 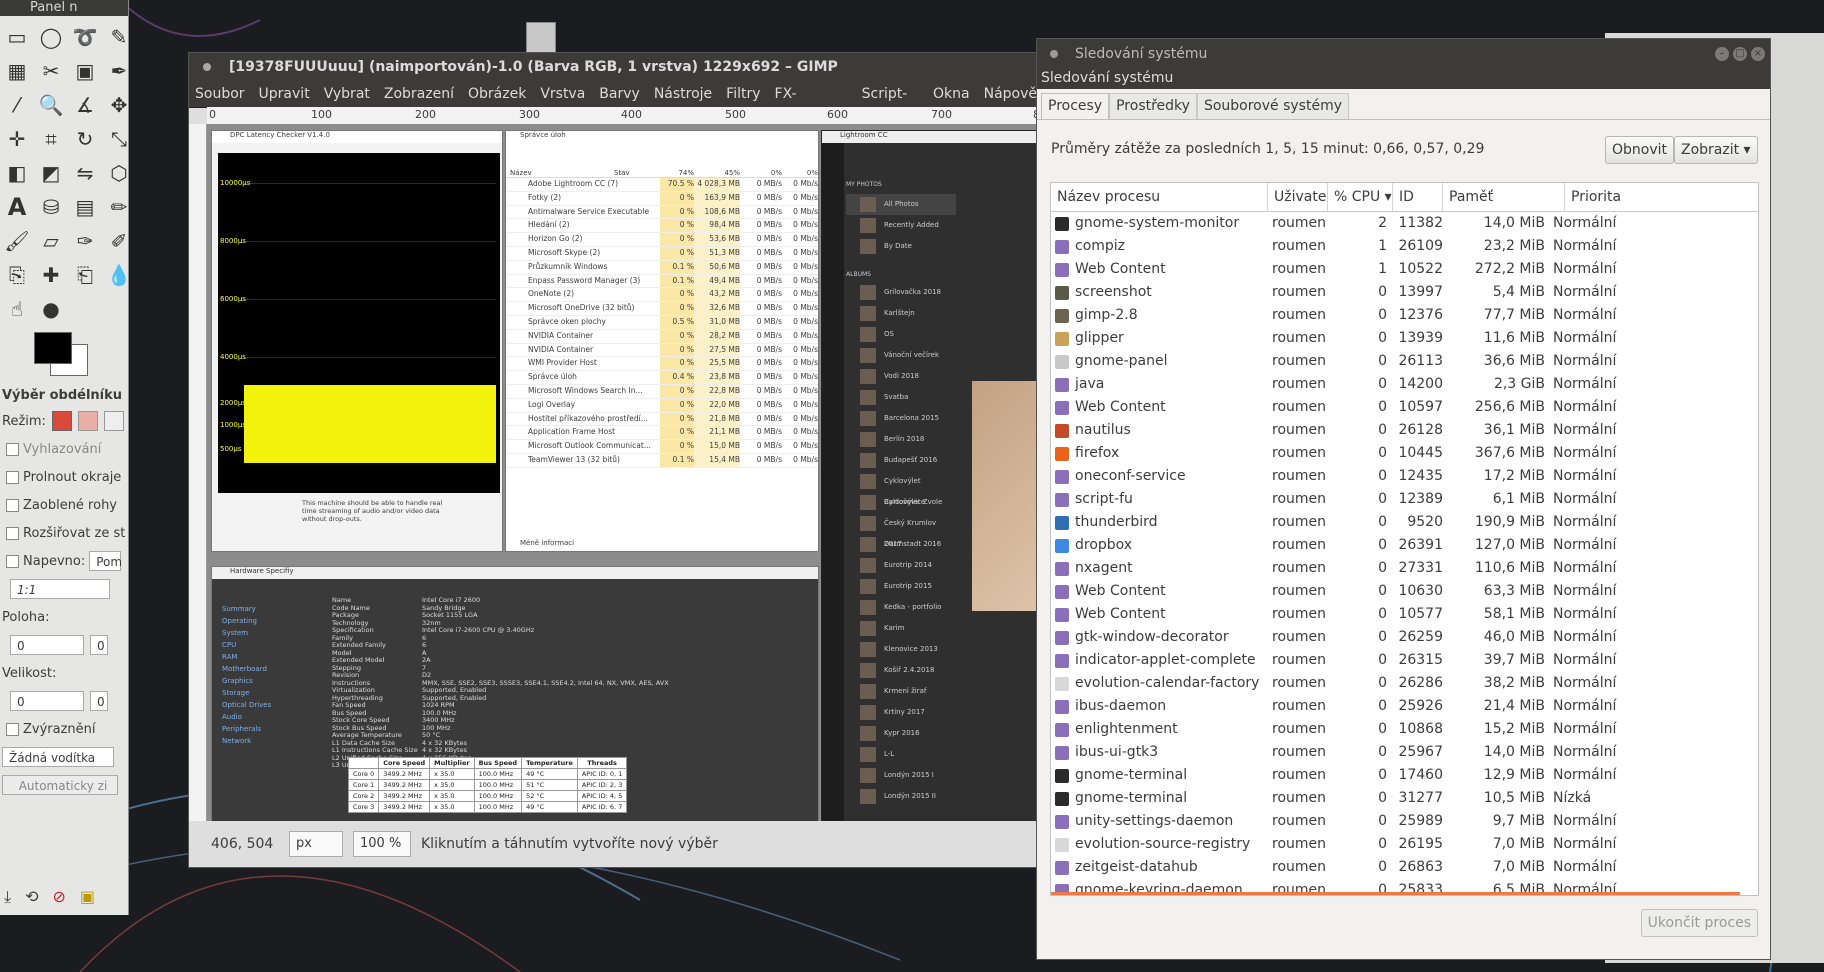 I want to click on bucket-fill-icon: ⛁, so click(x=51, y=207).